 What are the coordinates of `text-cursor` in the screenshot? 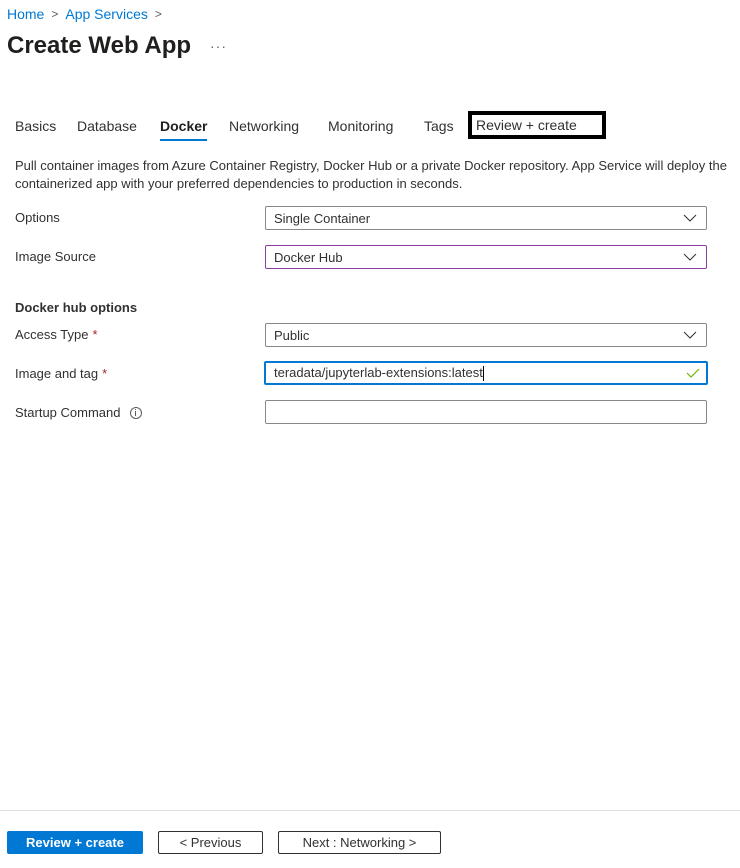 It's located at (483, 374).